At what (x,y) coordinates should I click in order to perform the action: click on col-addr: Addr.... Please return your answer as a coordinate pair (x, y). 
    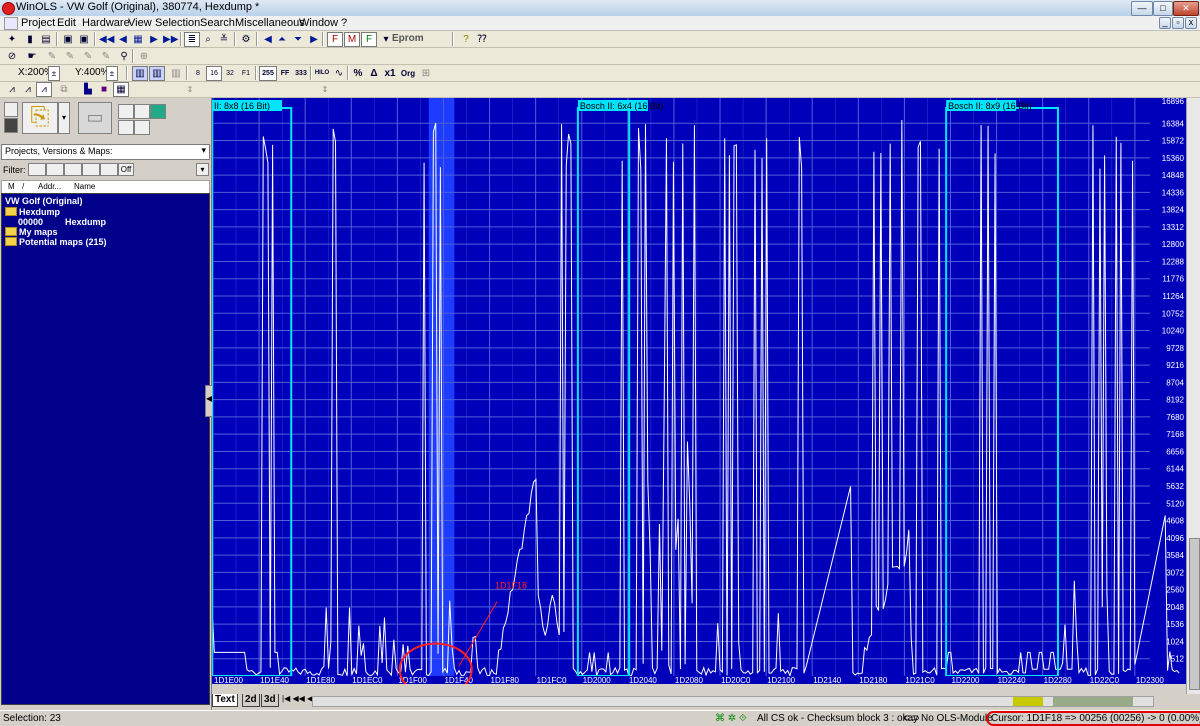
    Looking at the image, I should click on (49, 186).